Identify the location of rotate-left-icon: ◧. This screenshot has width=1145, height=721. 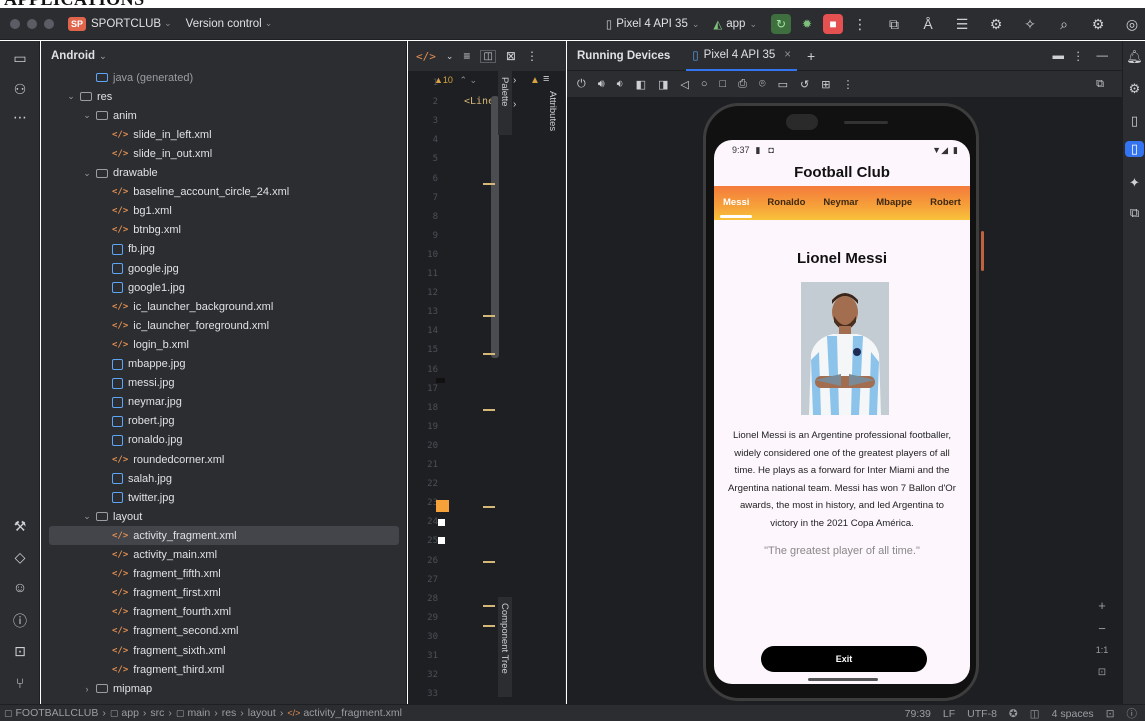
(641, 84).